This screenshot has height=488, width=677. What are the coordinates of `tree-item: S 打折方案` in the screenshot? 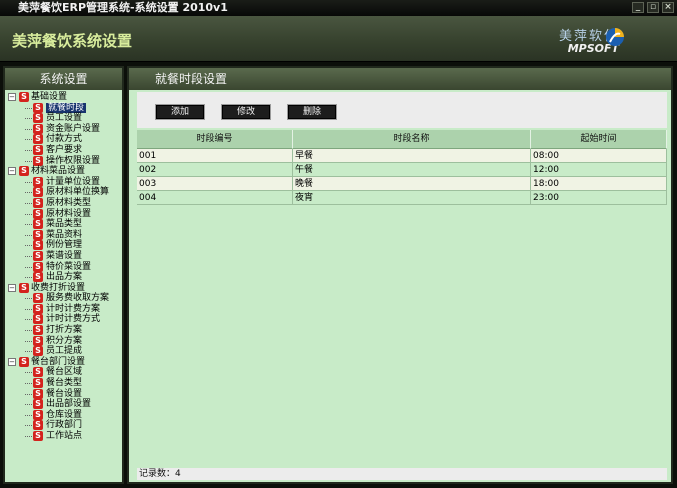 It's located at (63, 330).